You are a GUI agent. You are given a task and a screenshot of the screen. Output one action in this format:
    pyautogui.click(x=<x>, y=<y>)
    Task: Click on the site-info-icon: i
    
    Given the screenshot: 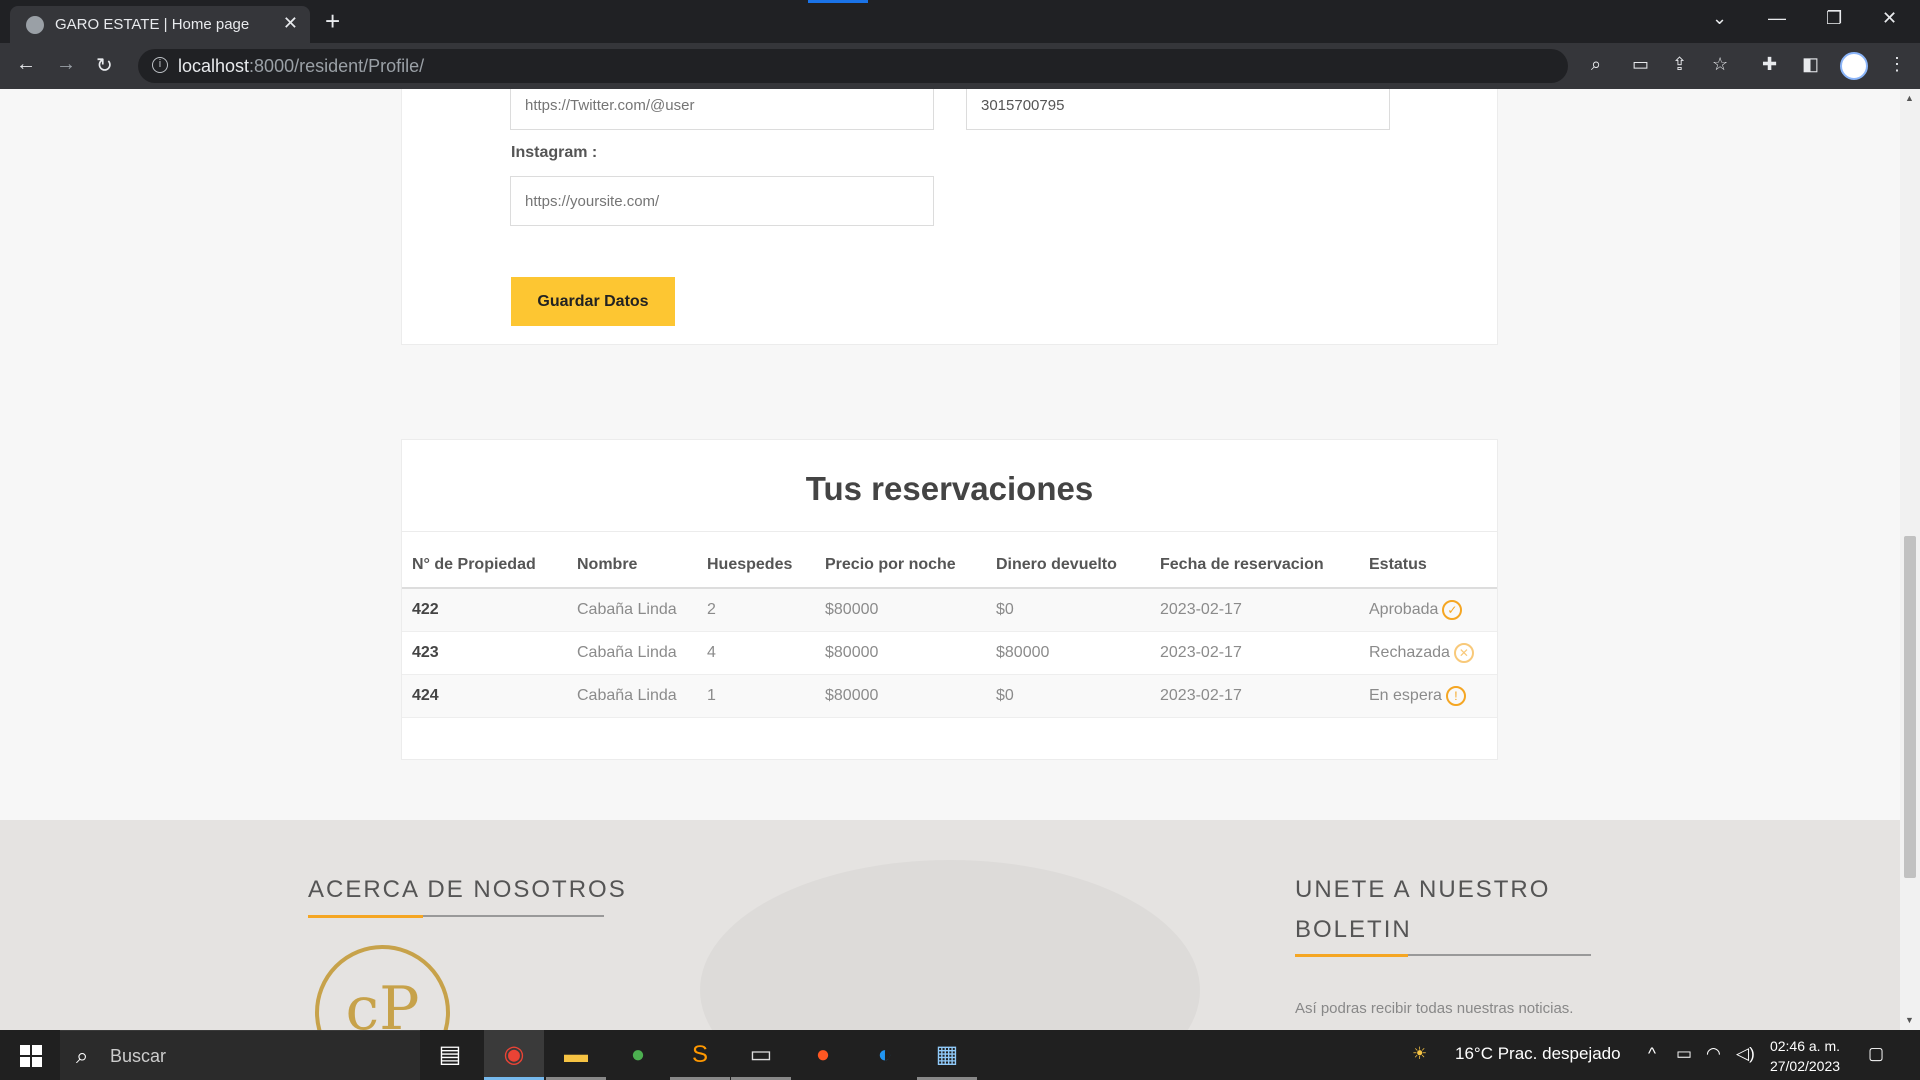 What is the action you would take?
    pyautogui.click(x=160, y=65)
    